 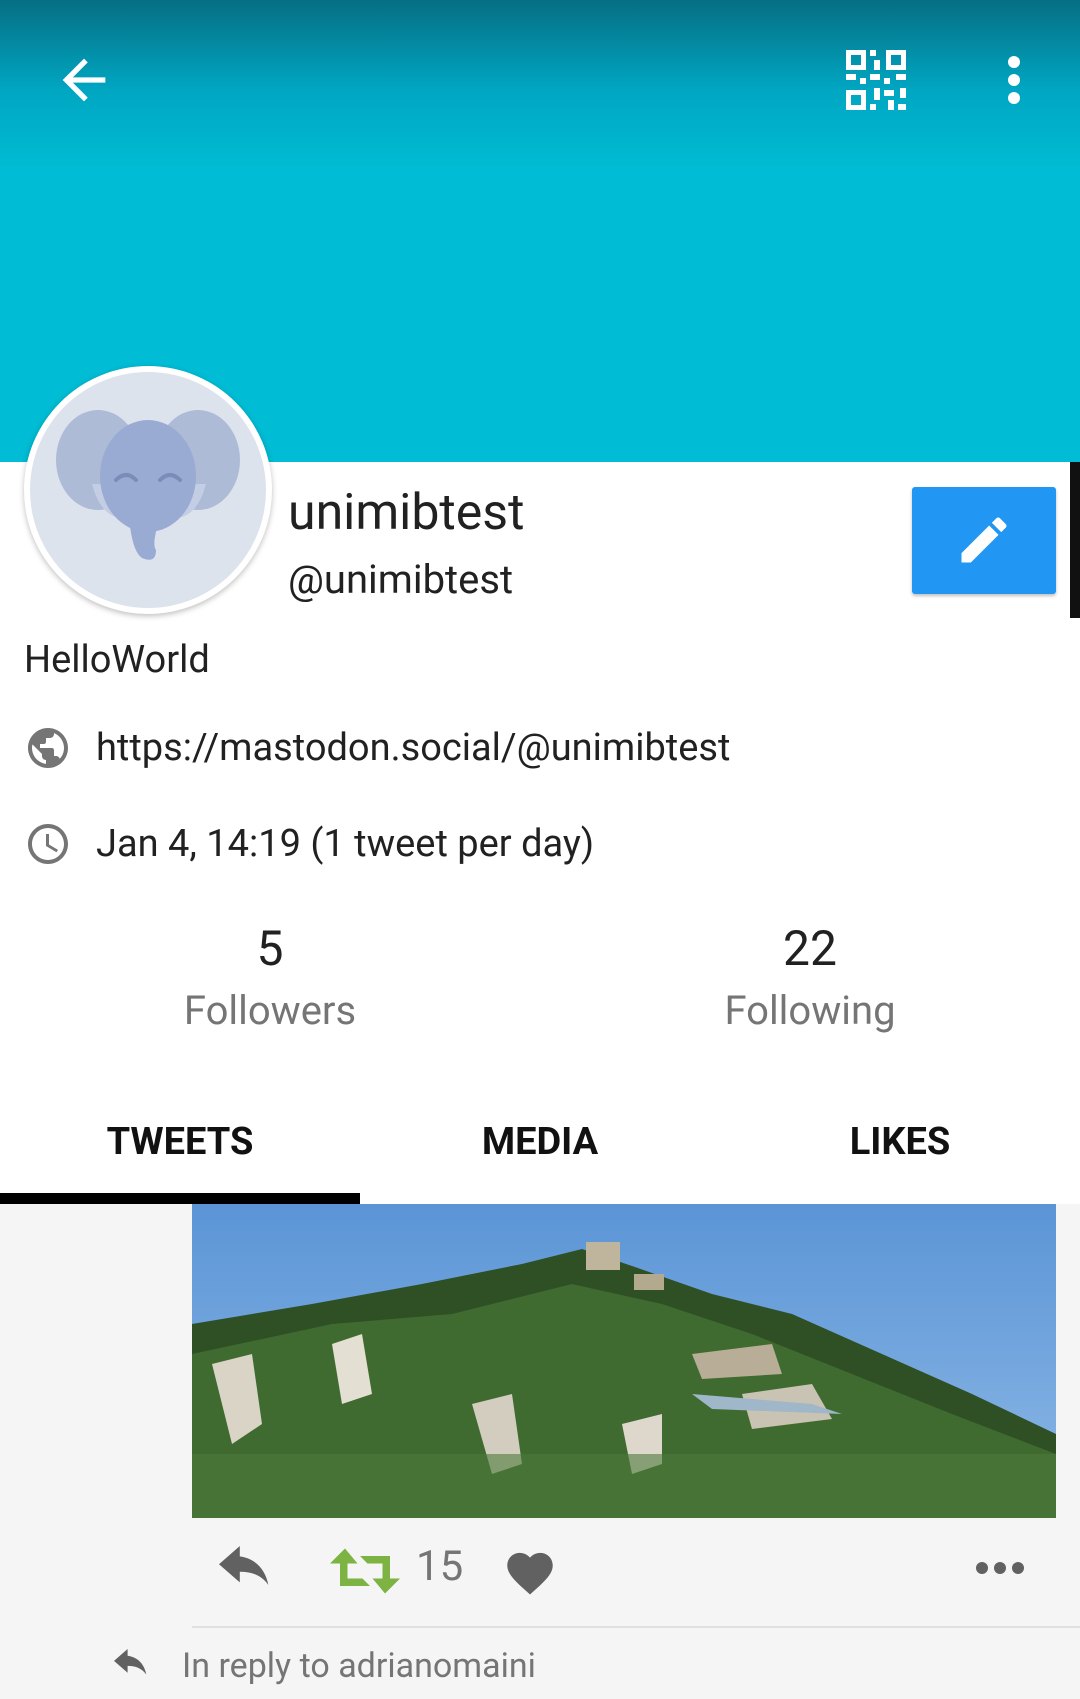 What do you see at coordinates (810, 1010) in the screenshot?
I see `following-label: Following` at bounding box center [810, 1010].